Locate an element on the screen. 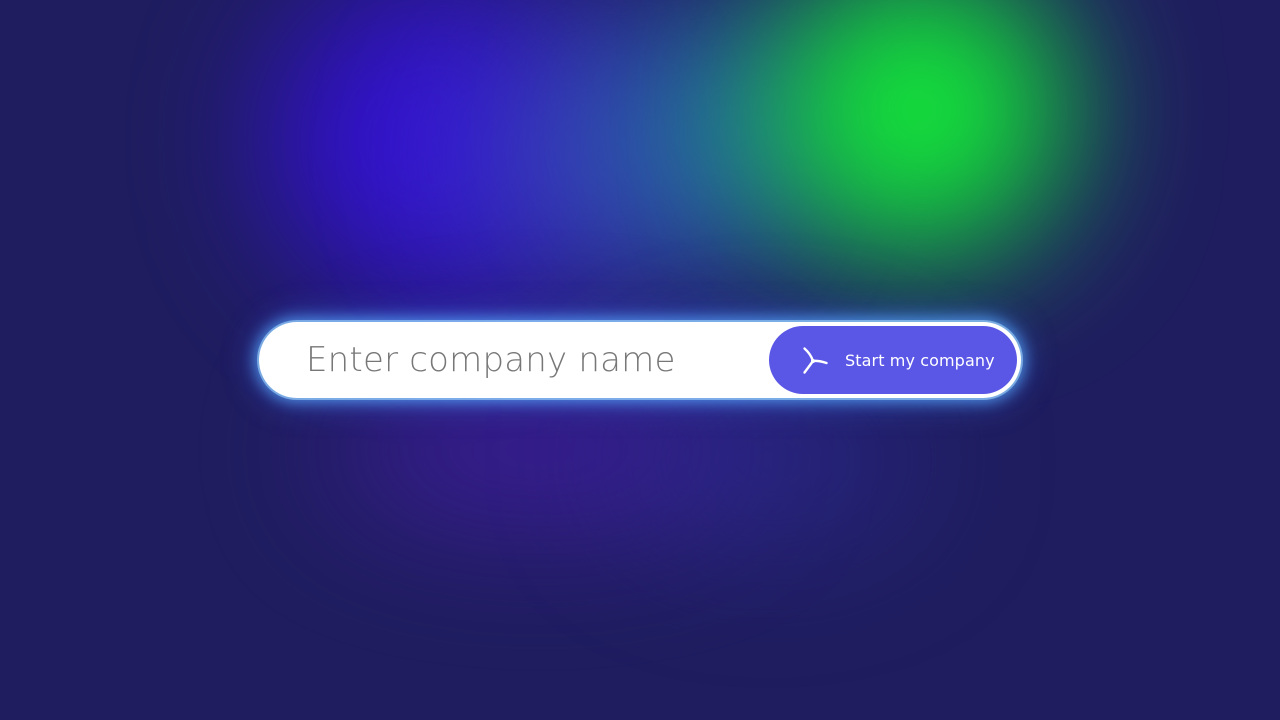 The height and width of the screenshot is (720, 1280). indigo-glow-lower is located at coordinates (770, 460).